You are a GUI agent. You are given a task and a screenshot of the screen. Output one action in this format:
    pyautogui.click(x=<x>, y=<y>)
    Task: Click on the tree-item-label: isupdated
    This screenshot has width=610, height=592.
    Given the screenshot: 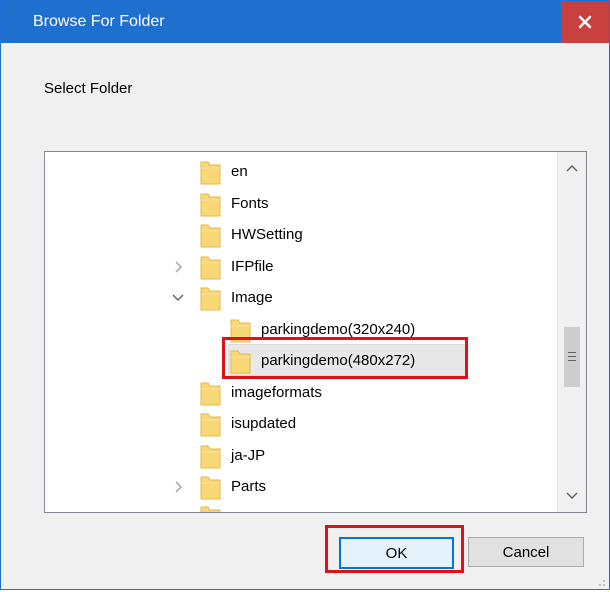 What is the action you would take?
    pyautogui.click(x=264, y=423)
    